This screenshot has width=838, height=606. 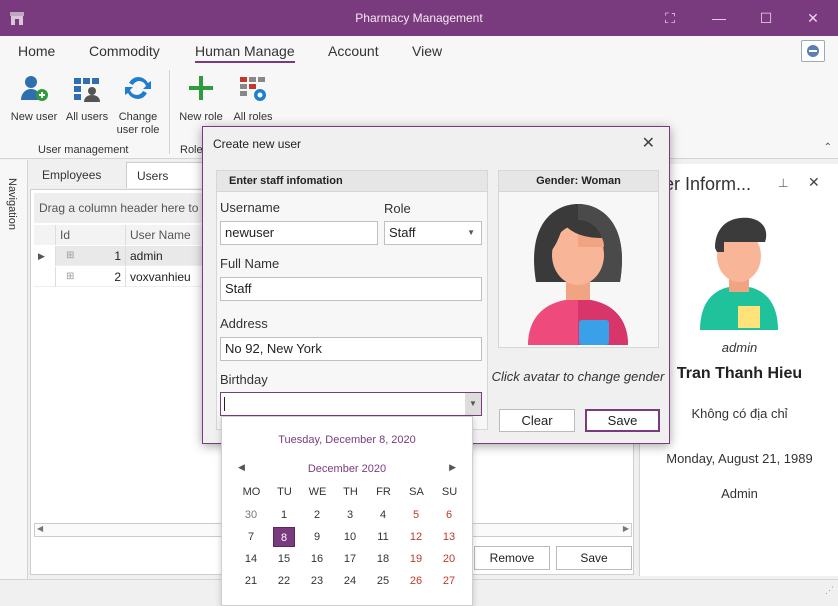 What do you see at coordinates (594, 558) in the screenshot?
I see `grid-save-button: Save` at bounding box center [594, 558].